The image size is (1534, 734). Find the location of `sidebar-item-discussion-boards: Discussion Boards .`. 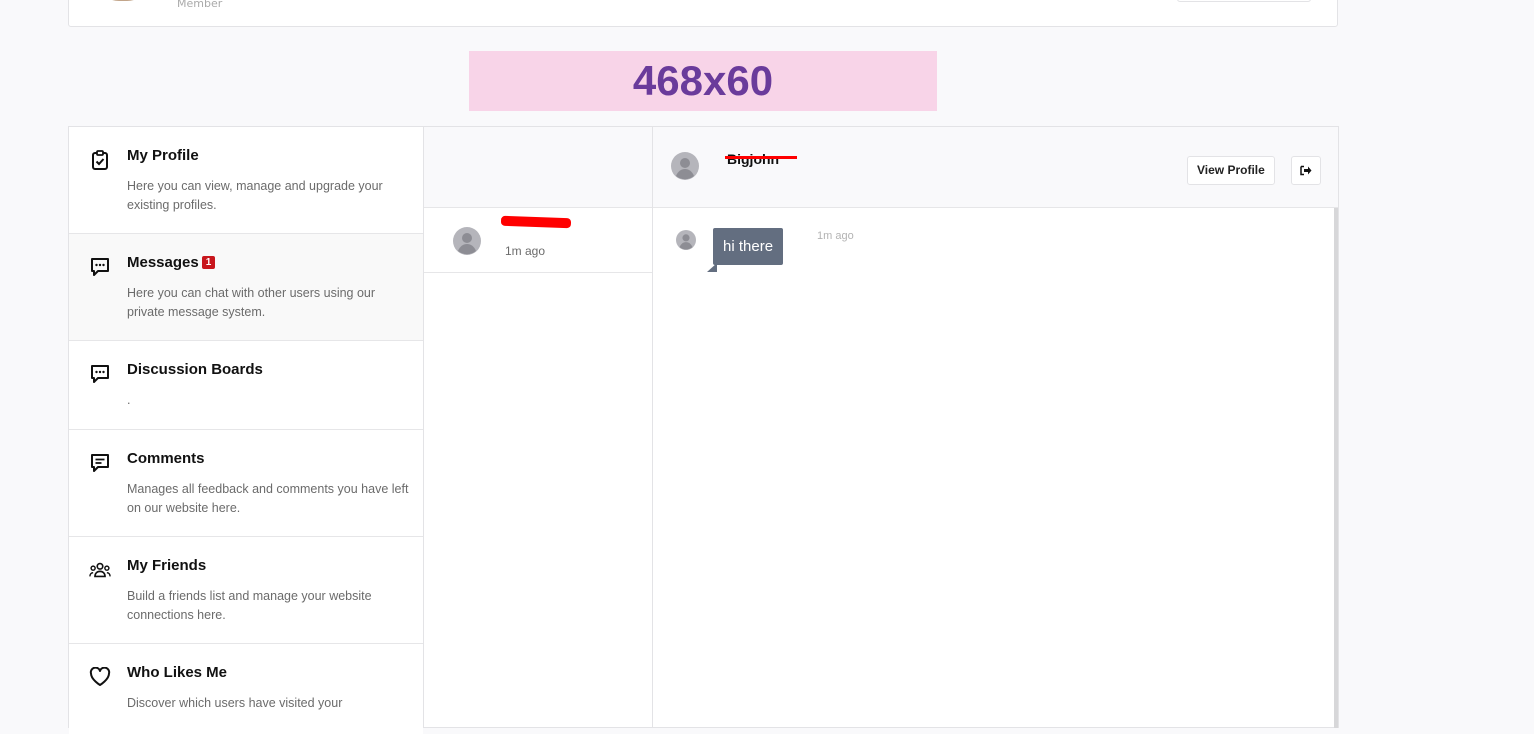

sidebar-item-discussion-boards: Discussion Boards . is located at coordinates (246, 385).